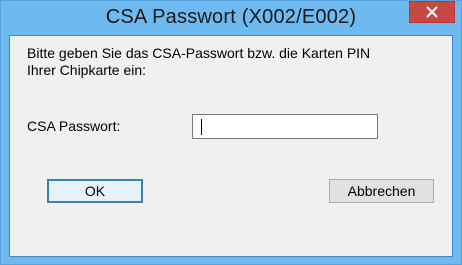  I want to click on ok-button: OK, so click(95, 191).